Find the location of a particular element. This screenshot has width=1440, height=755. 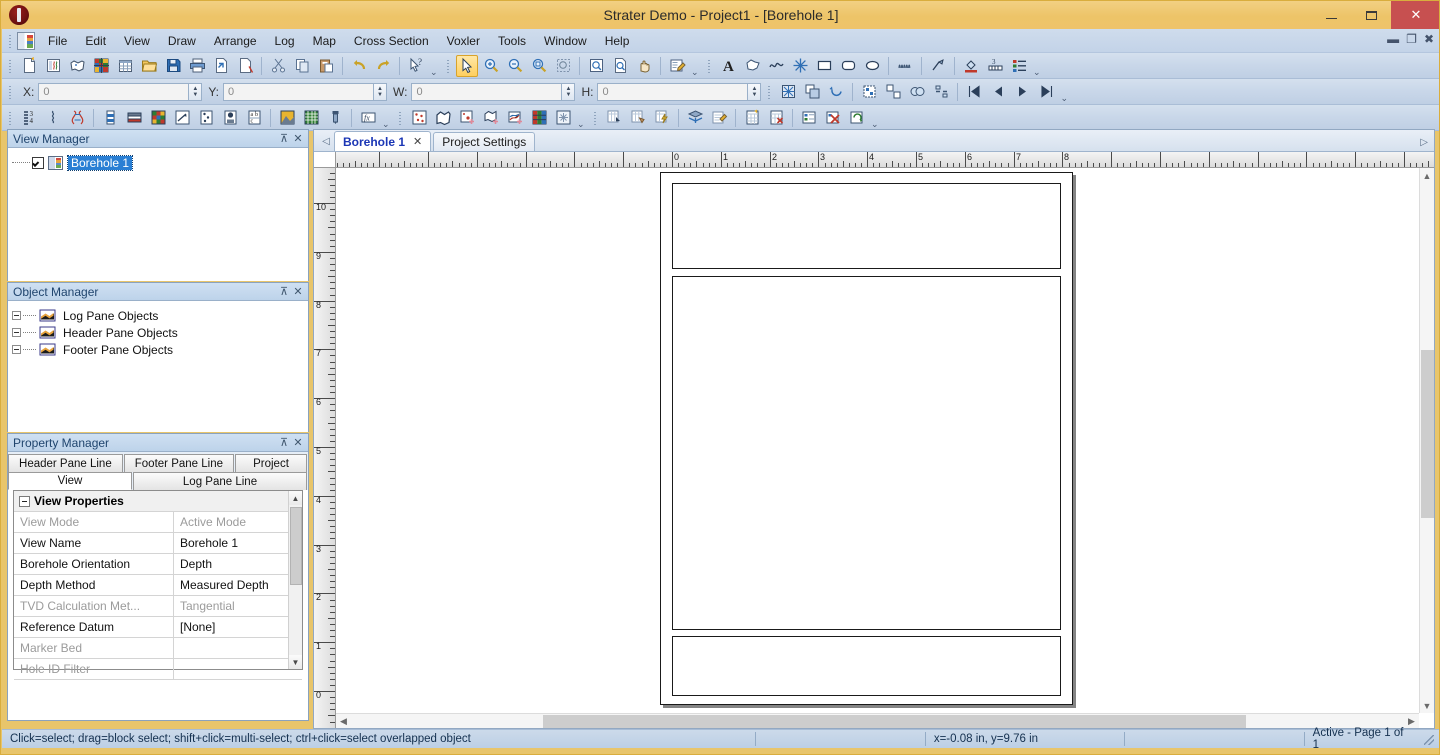

paste-button is located at coordinates (326, 66).